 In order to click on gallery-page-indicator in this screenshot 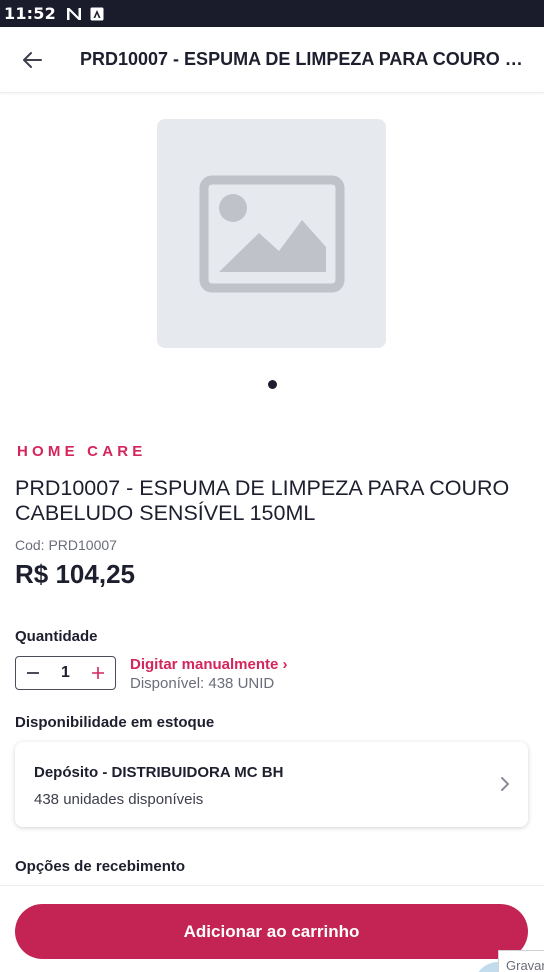, I will do `click(272, 384)`.